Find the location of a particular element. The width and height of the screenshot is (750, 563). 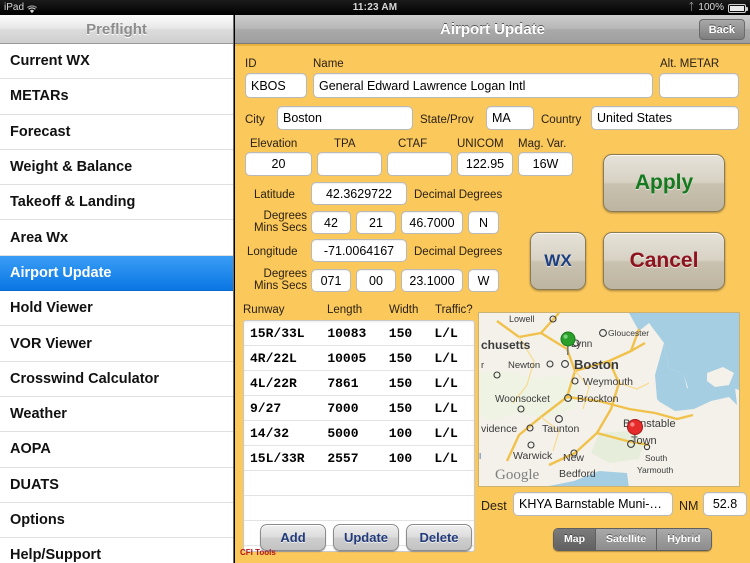

latitude-units-label: Decimal Degrees is located at coordinates (458, 195).